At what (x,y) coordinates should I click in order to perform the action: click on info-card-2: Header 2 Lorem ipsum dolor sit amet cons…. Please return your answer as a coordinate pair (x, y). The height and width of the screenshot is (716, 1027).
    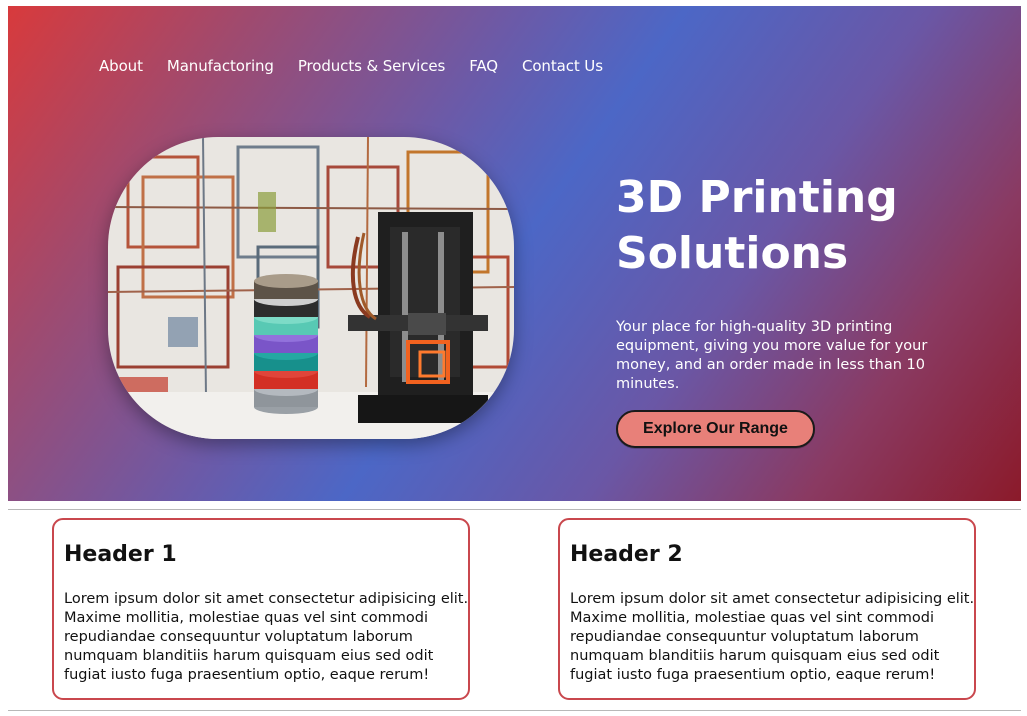
    Looking at the image, I should click on (767, 609).